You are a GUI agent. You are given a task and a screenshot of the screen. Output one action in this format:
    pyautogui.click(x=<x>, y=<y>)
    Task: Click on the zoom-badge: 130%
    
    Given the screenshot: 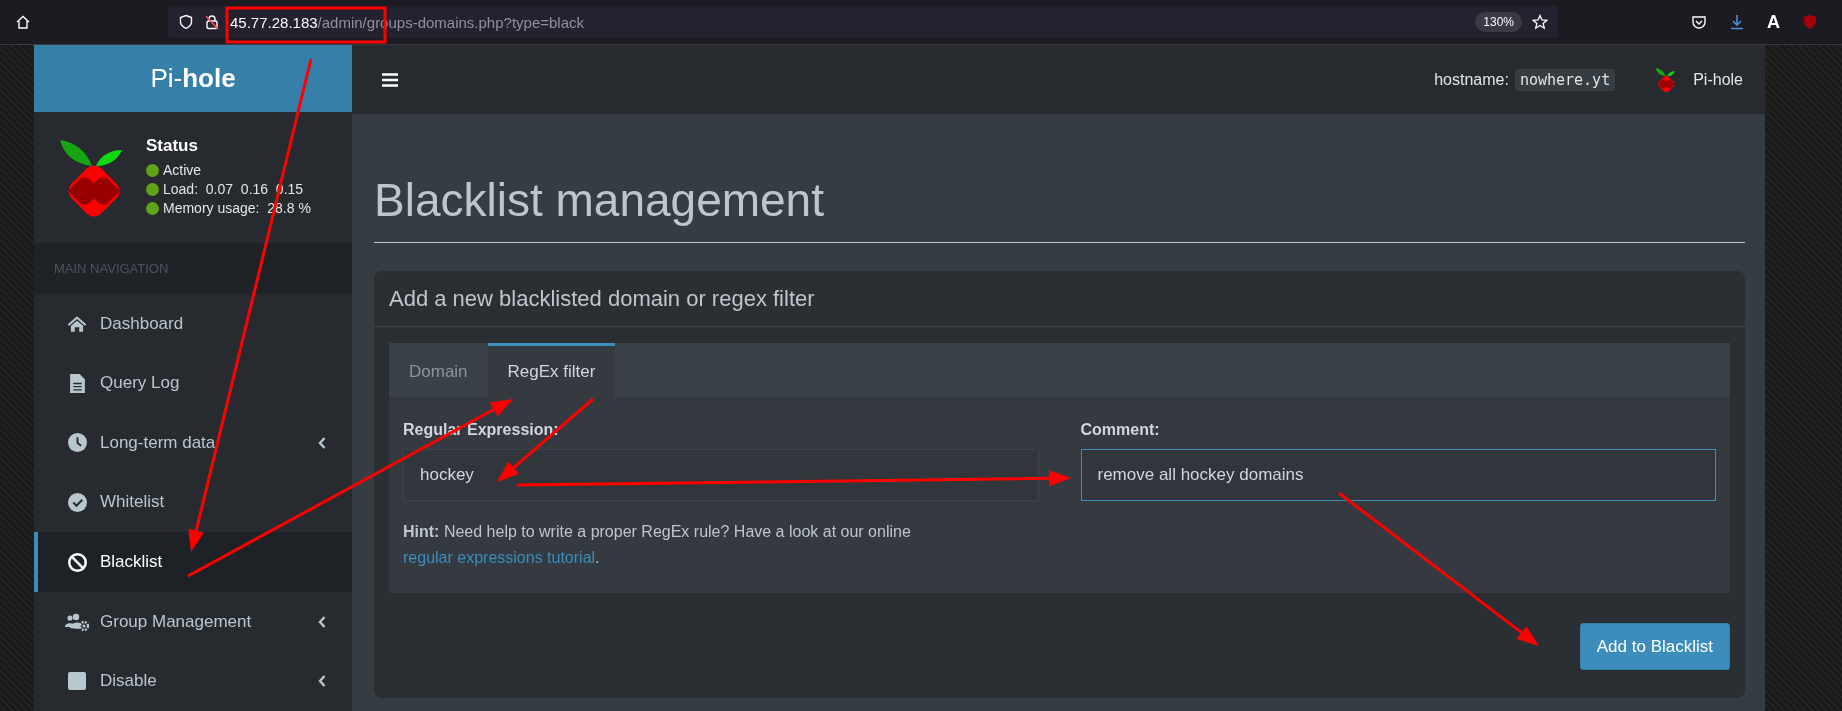 What is the action you would take?
    pyautogui.click(x=1498, y=22)
    